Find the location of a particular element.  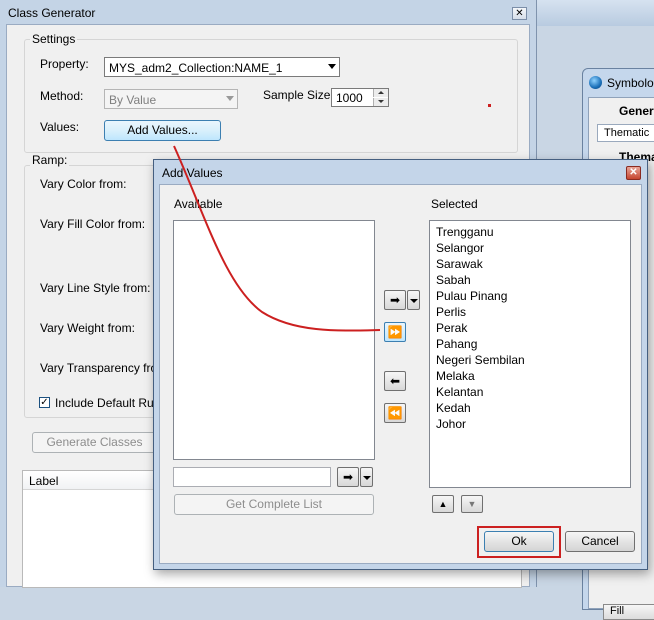

annotation-arrow is located at coordinates (277, 238).